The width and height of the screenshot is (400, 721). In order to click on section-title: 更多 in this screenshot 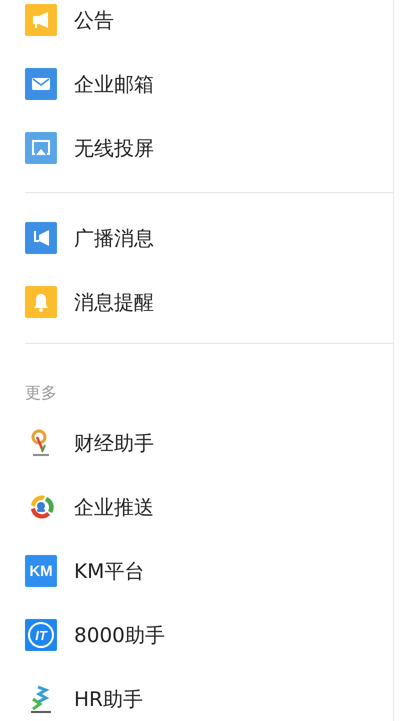, I will do `click(40, 393)`.